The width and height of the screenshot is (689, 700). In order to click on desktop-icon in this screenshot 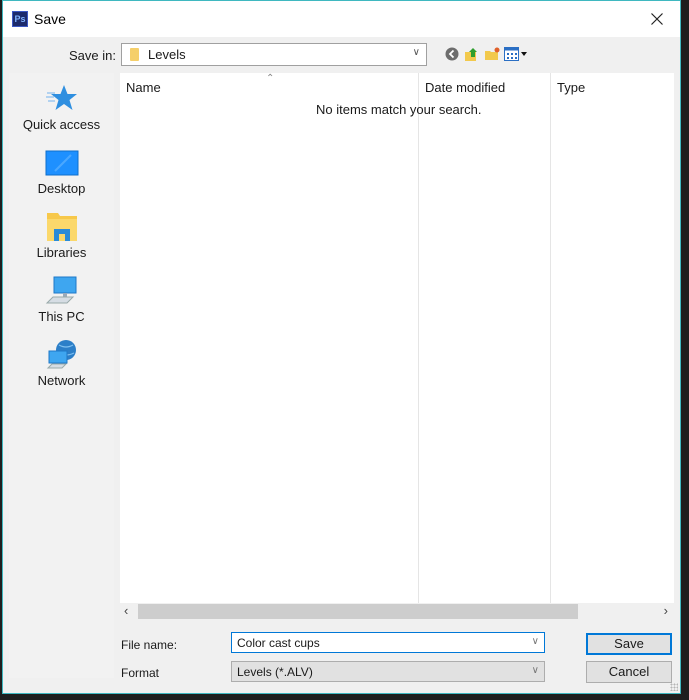, I will do `click(62, 163)`.